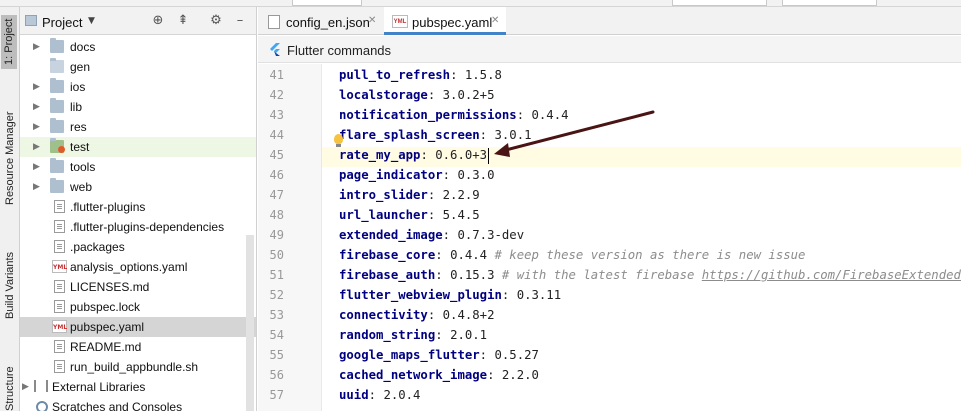 This screenshot has width=961, height=411. What do you see at coordinates (59, 326) in the screenshot?
I see `yaml-file-icon: YML` at bounding box center [59, 326].